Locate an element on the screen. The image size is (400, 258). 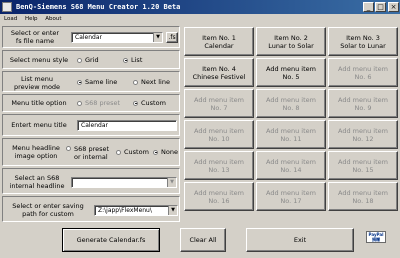
close-icon: × is located at coordinates (393, 7).